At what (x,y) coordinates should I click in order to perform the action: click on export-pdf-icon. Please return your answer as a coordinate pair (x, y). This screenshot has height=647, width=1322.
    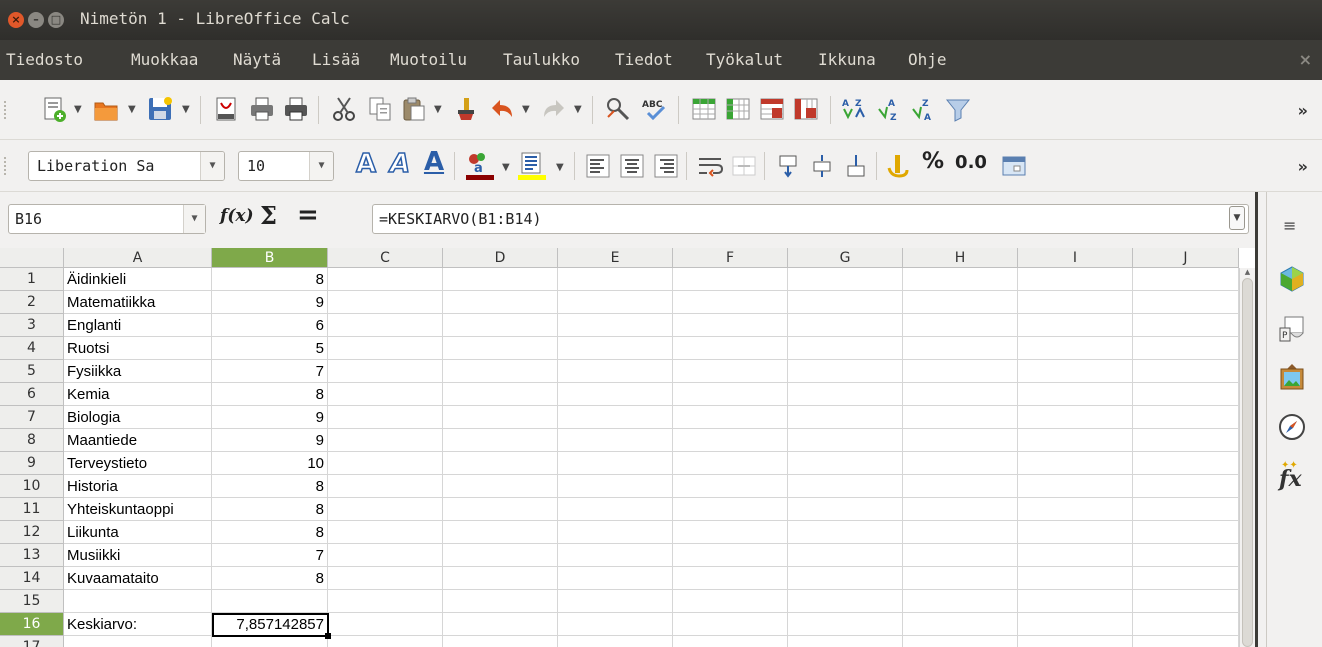
    Looking at the image, I should click on (226, 109).